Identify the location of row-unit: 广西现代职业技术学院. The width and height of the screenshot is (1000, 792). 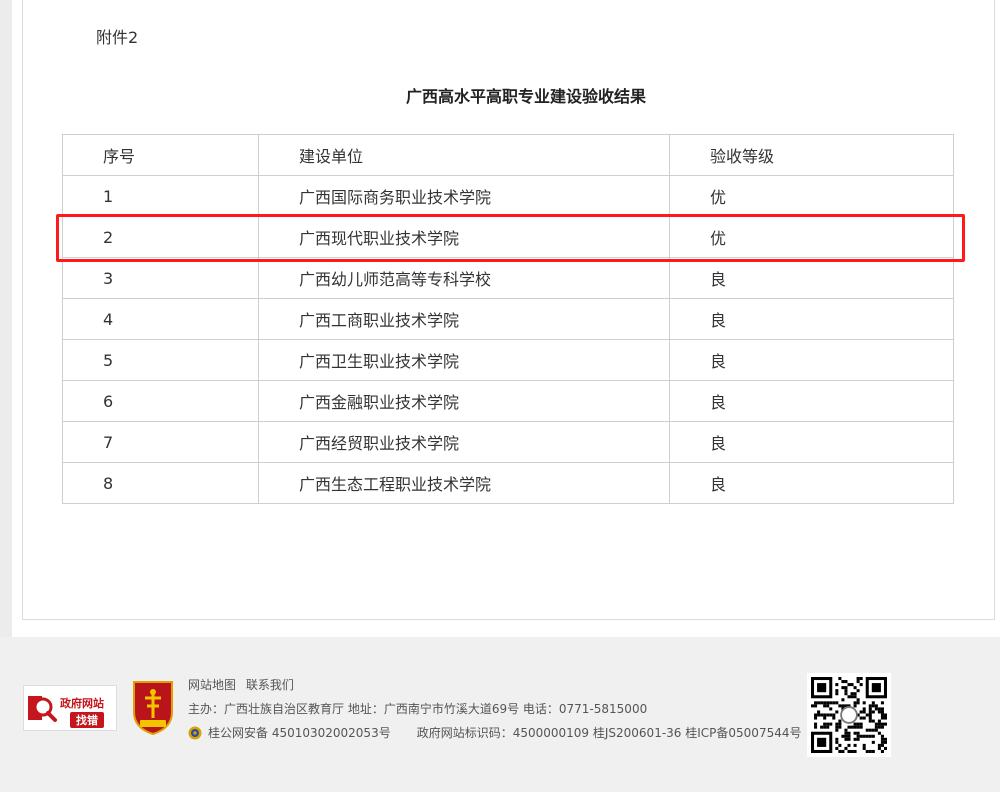
(464, 237).